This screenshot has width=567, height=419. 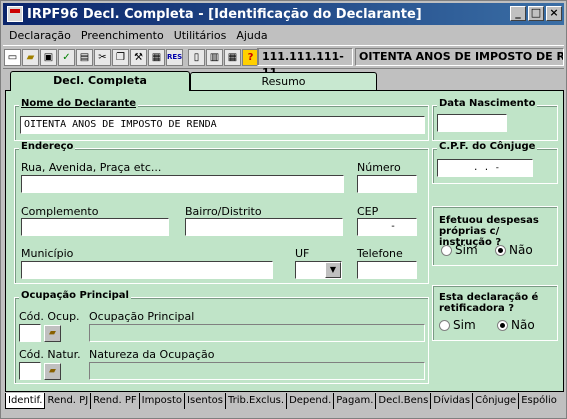 What do you see at coordinates (30, 333) in the screenshot?
I see `cod-ocup-input` at bounding box center [30, 333].